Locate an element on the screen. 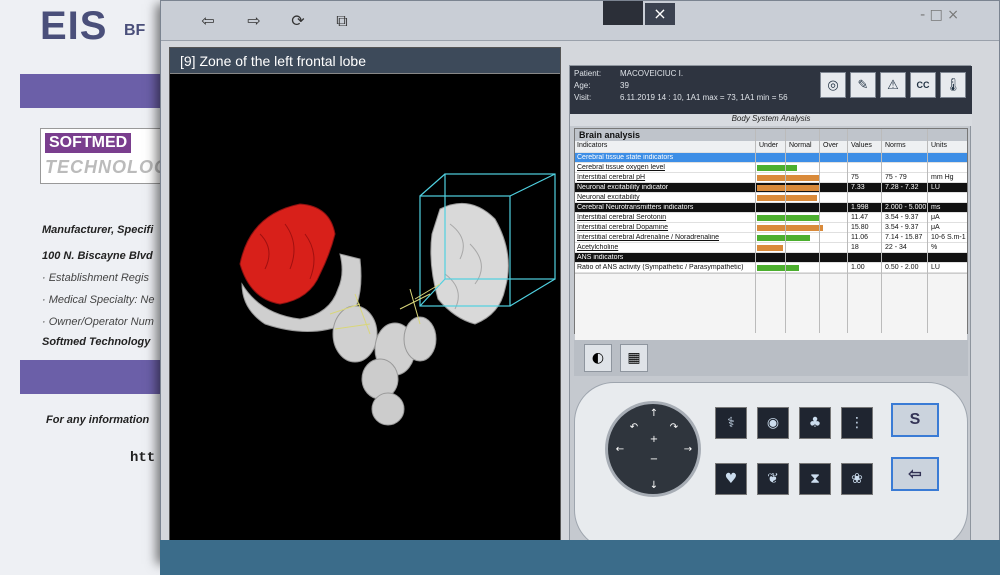  indicator-norm: 7.28 - 7.32 is located at coordinates (902, 187).